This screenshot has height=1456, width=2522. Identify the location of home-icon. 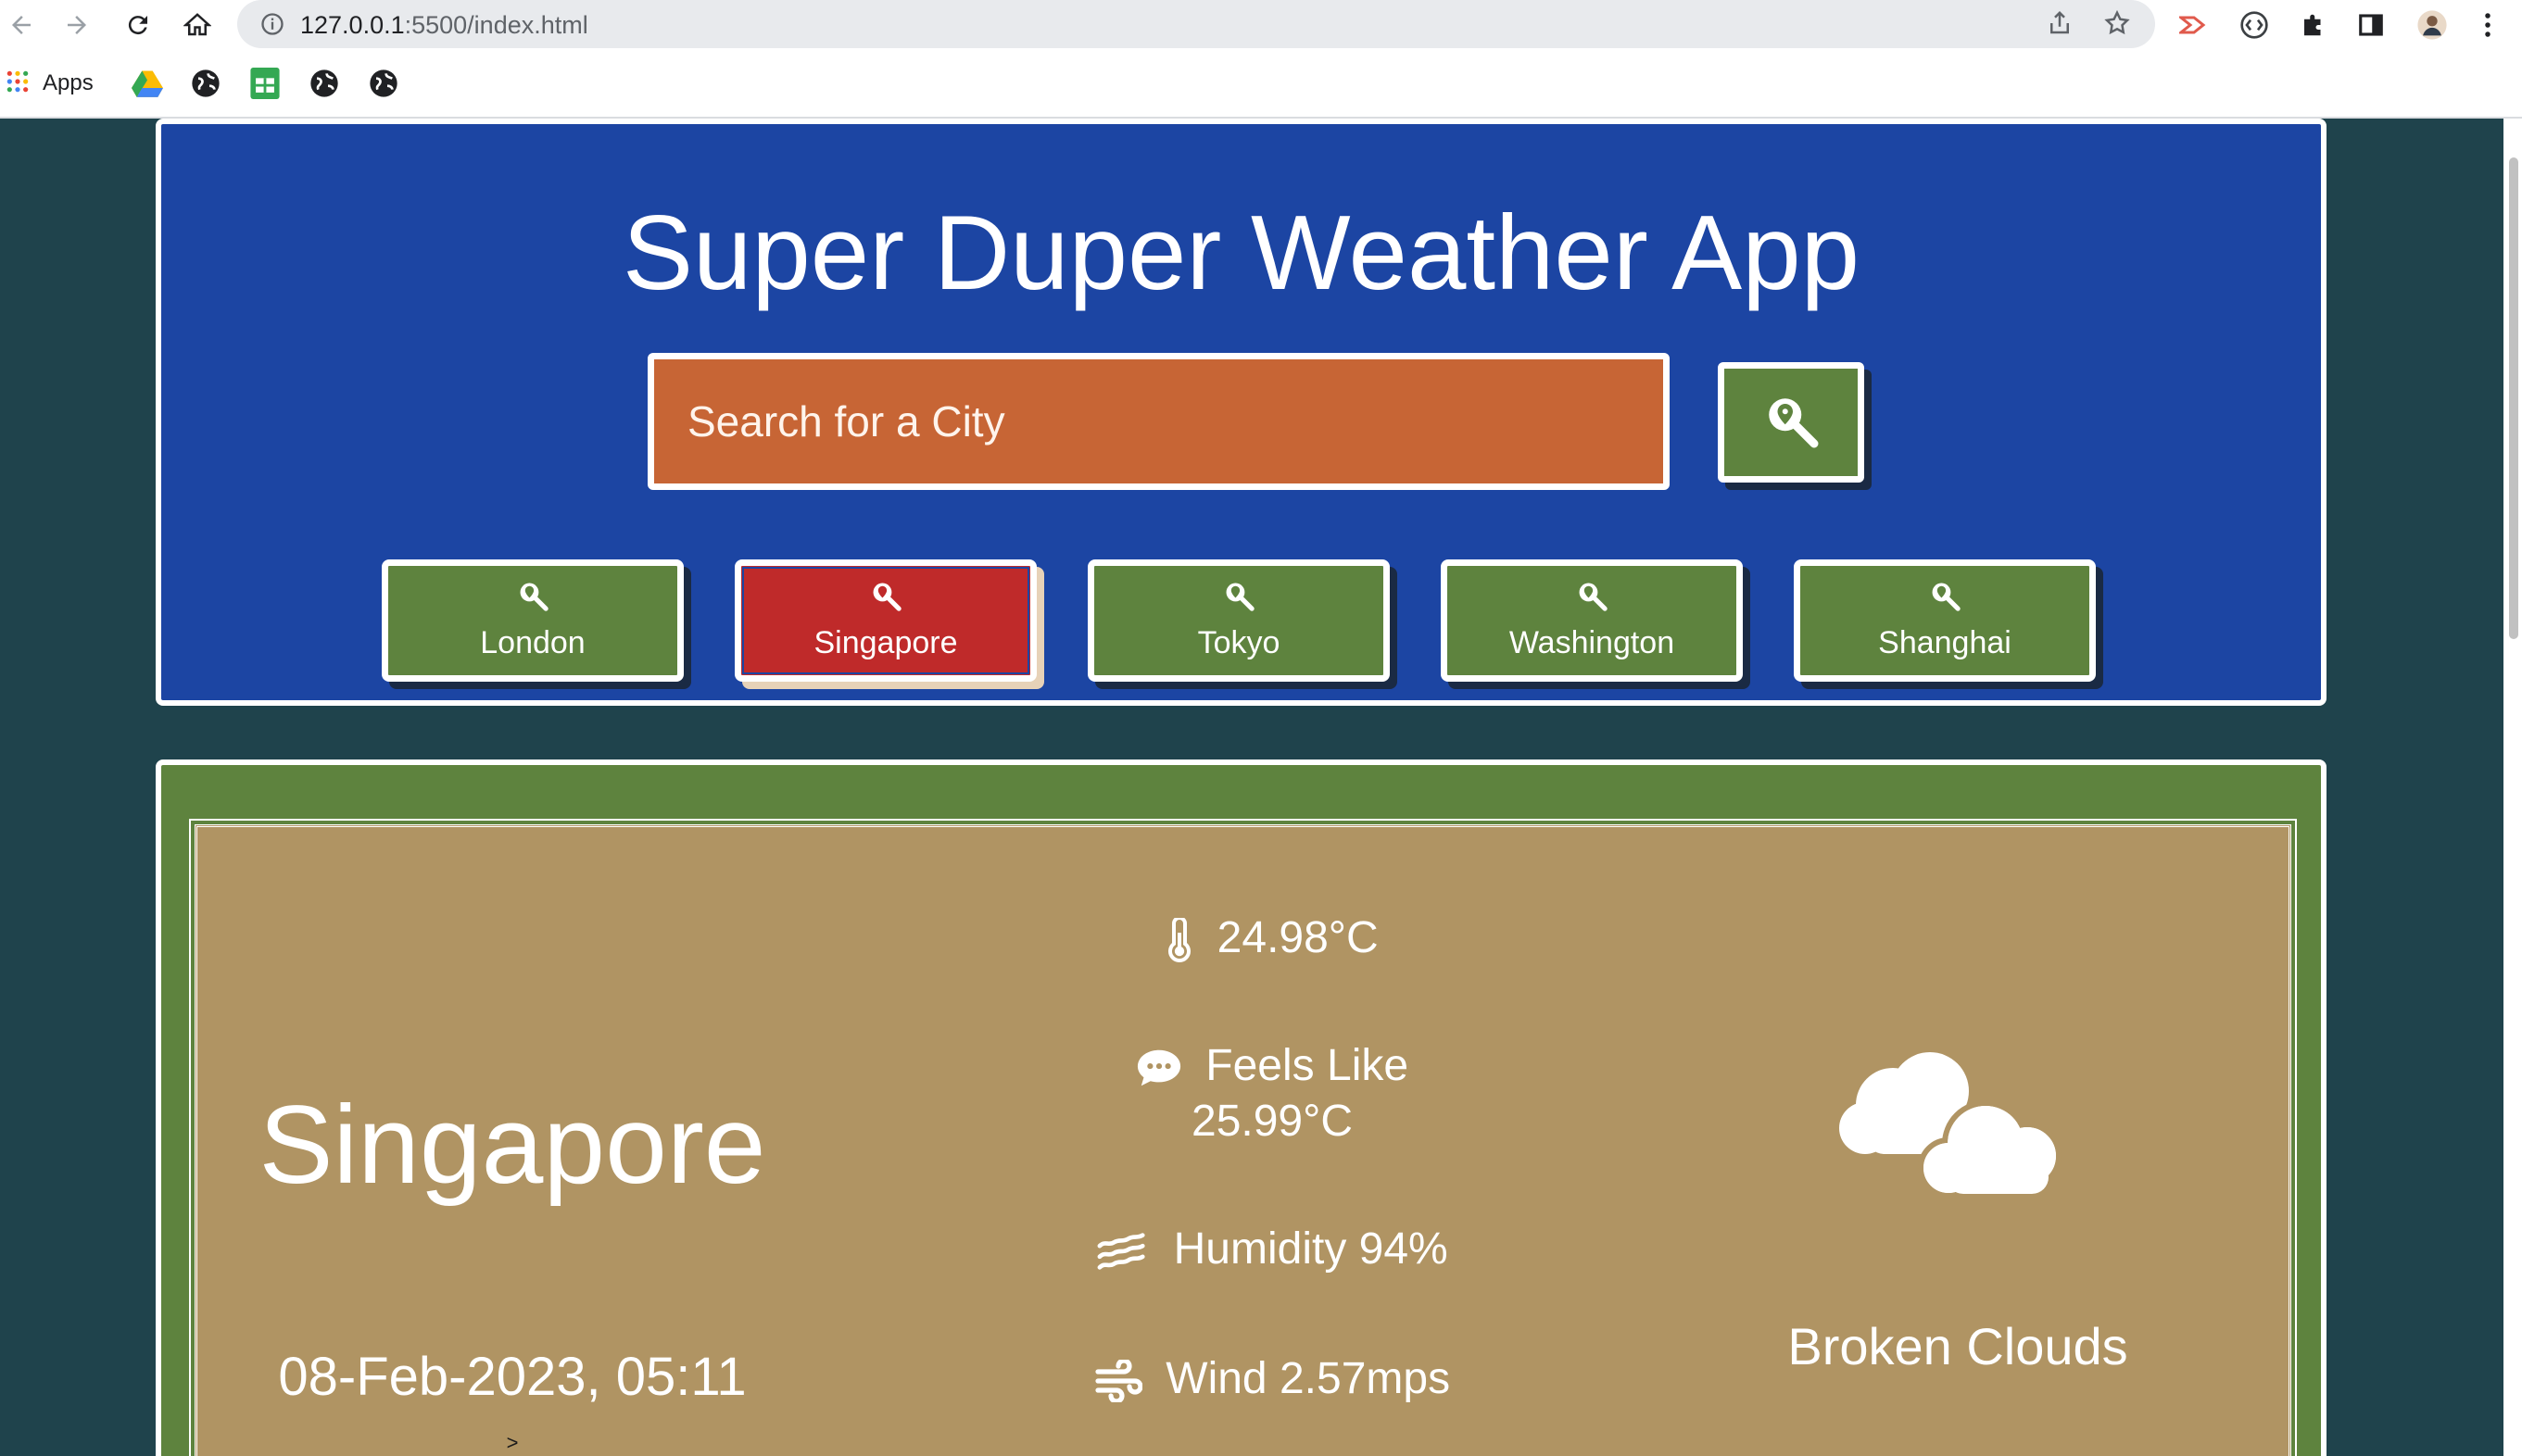
(197, 25).